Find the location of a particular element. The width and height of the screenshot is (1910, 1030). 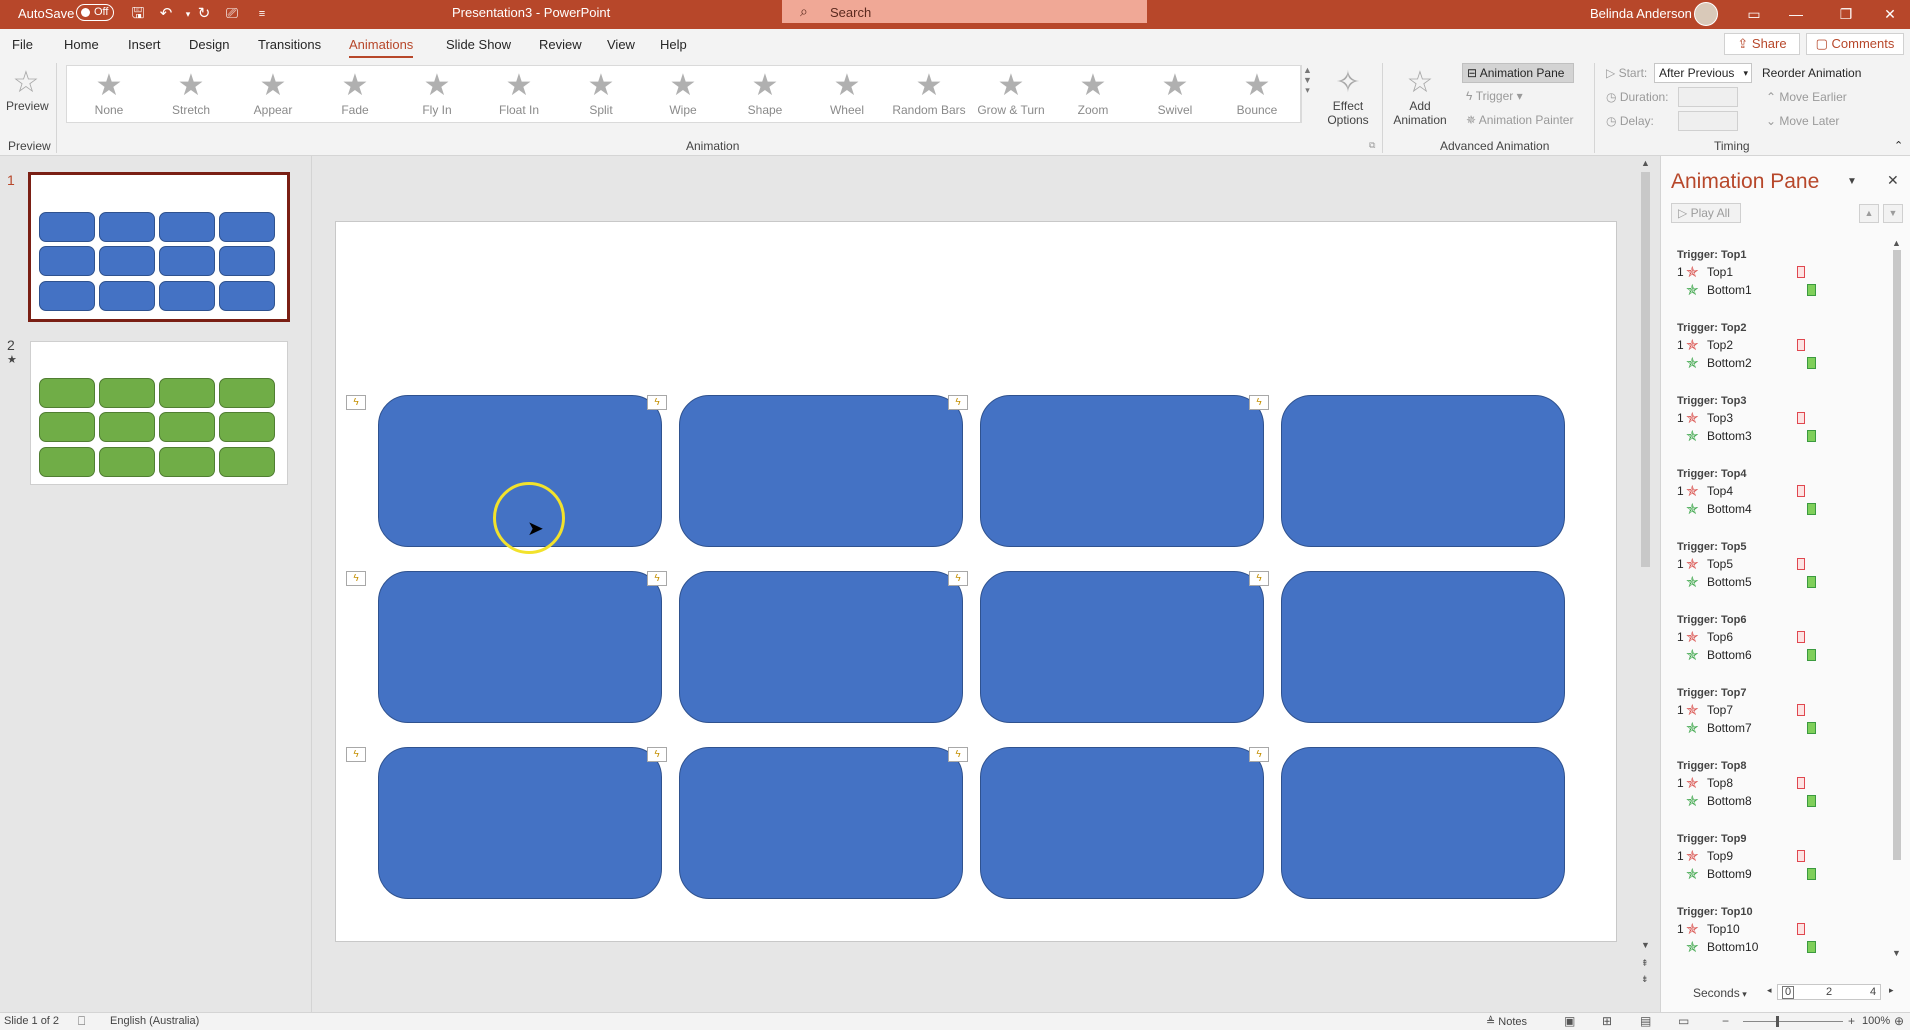

anim-grow-turn: ★ Grow & Turn is located at coordinates (1011, 93).